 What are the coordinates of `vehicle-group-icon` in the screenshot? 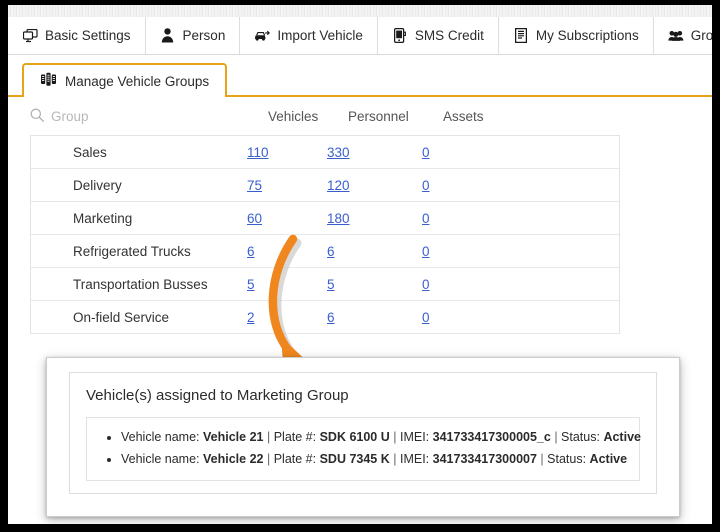 It's located at (48, 81).